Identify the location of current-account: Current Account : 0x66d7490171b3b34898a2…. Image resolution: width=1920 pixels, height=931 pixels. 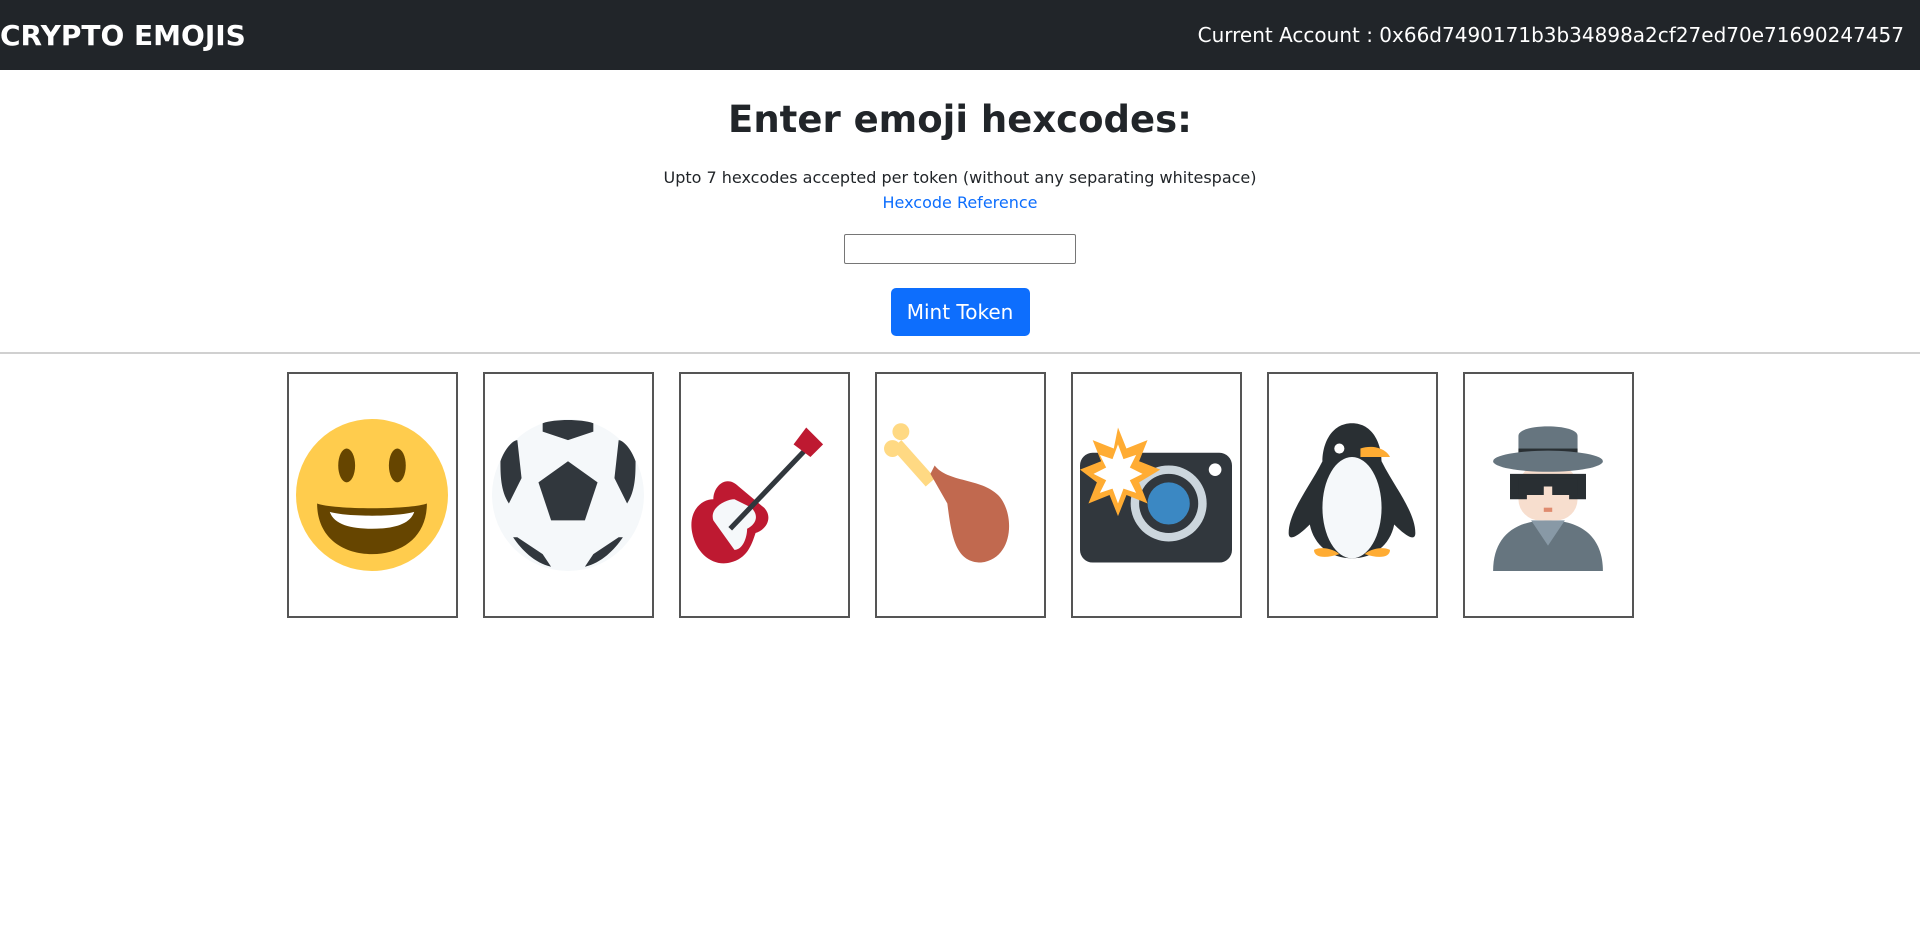
(1550, 35).